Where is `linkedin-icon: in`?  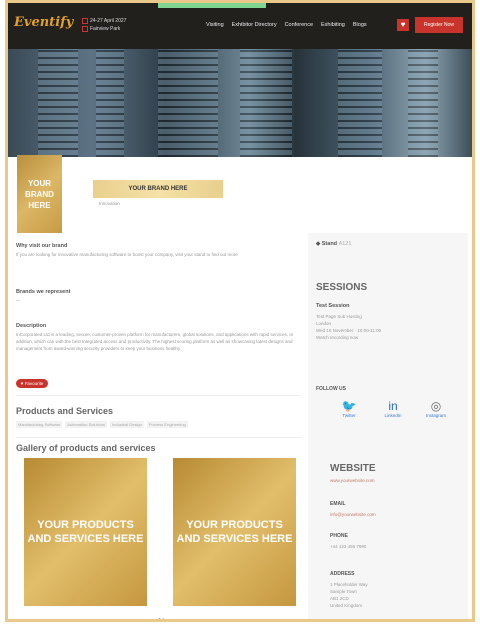
linkedin-icon: in is located at coordinates (393, 406).